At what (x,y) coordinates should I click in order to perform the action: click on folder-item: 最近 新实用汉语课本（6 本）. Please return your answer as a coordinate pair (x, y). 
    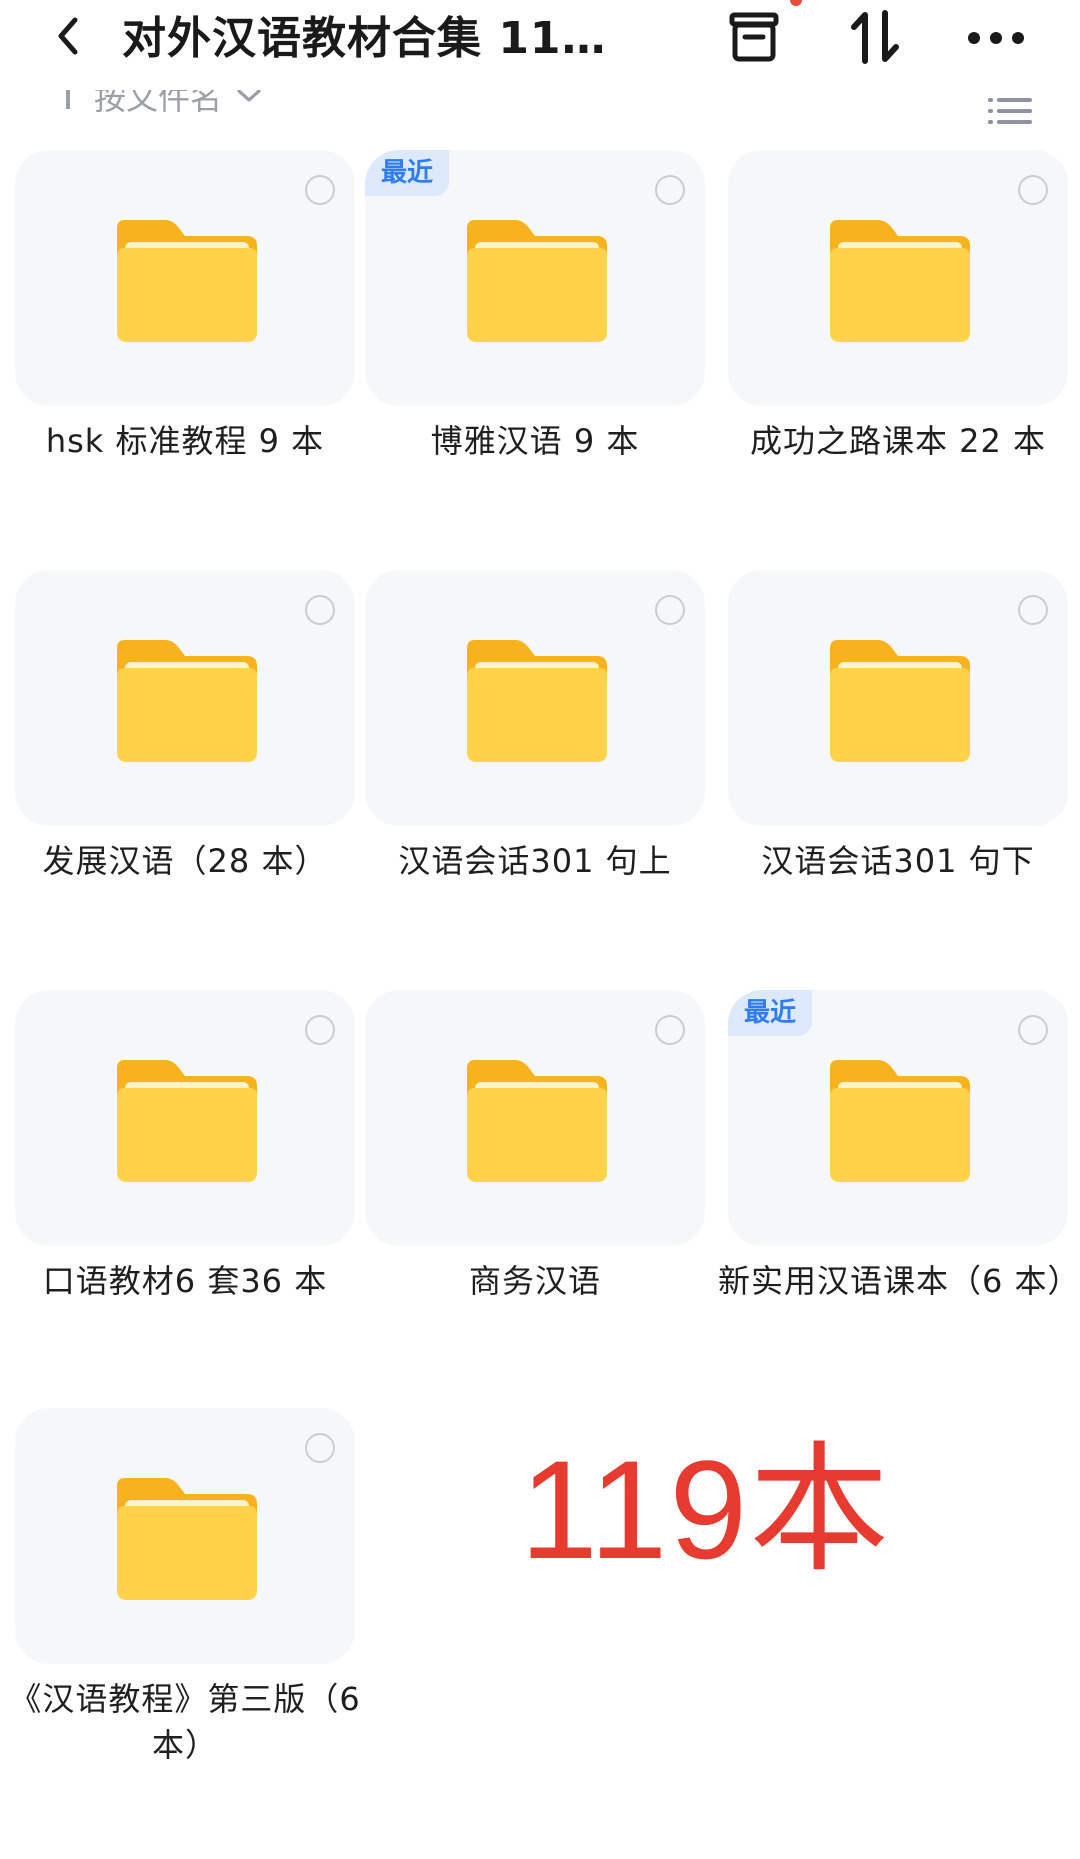
    Looking at the image, I should click on (899, 1195).